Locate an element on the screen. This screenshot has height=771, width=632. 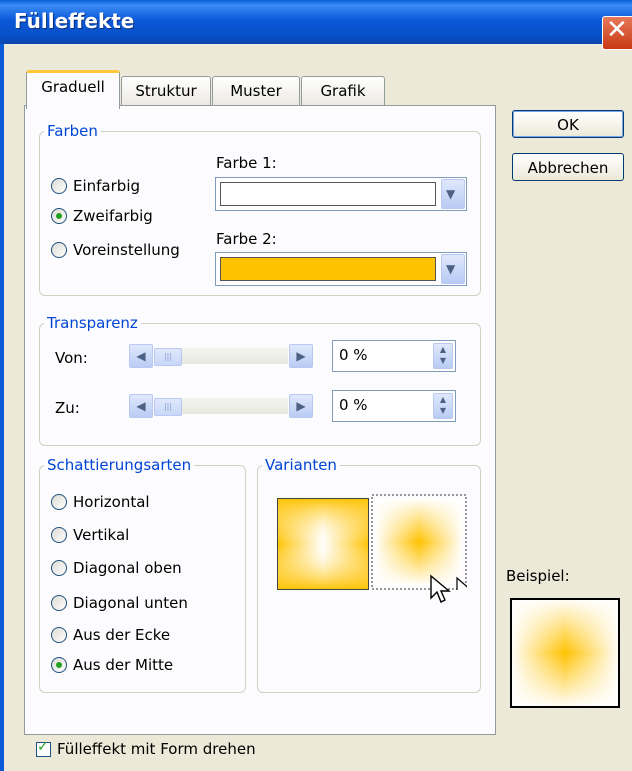
radio-label: Zweifarbig is located at coordinates (113, 216).